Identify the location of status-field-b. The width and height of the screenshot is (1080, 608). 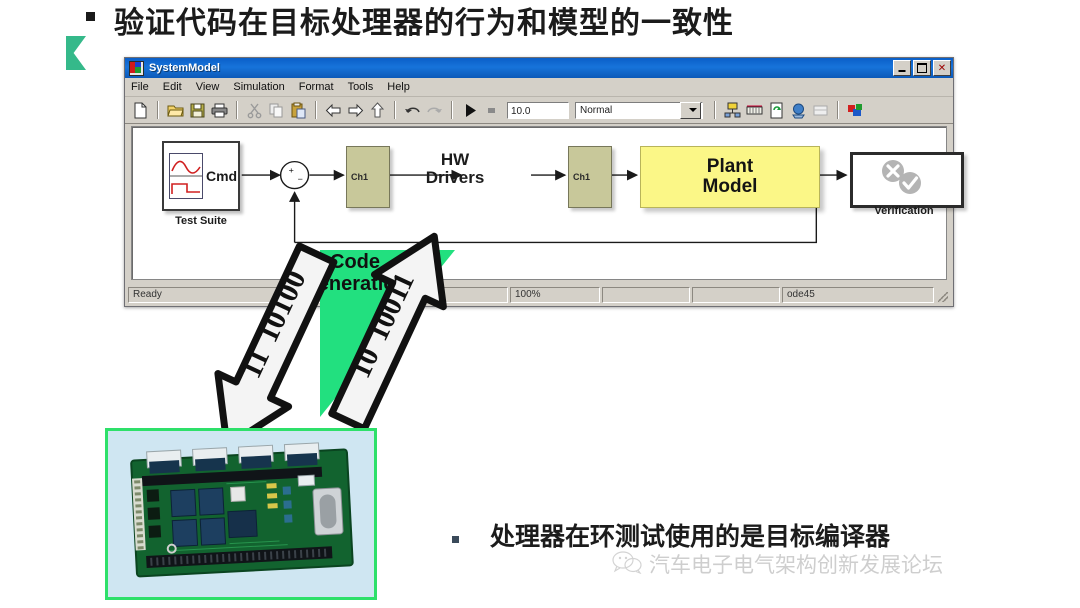
(646, 295).